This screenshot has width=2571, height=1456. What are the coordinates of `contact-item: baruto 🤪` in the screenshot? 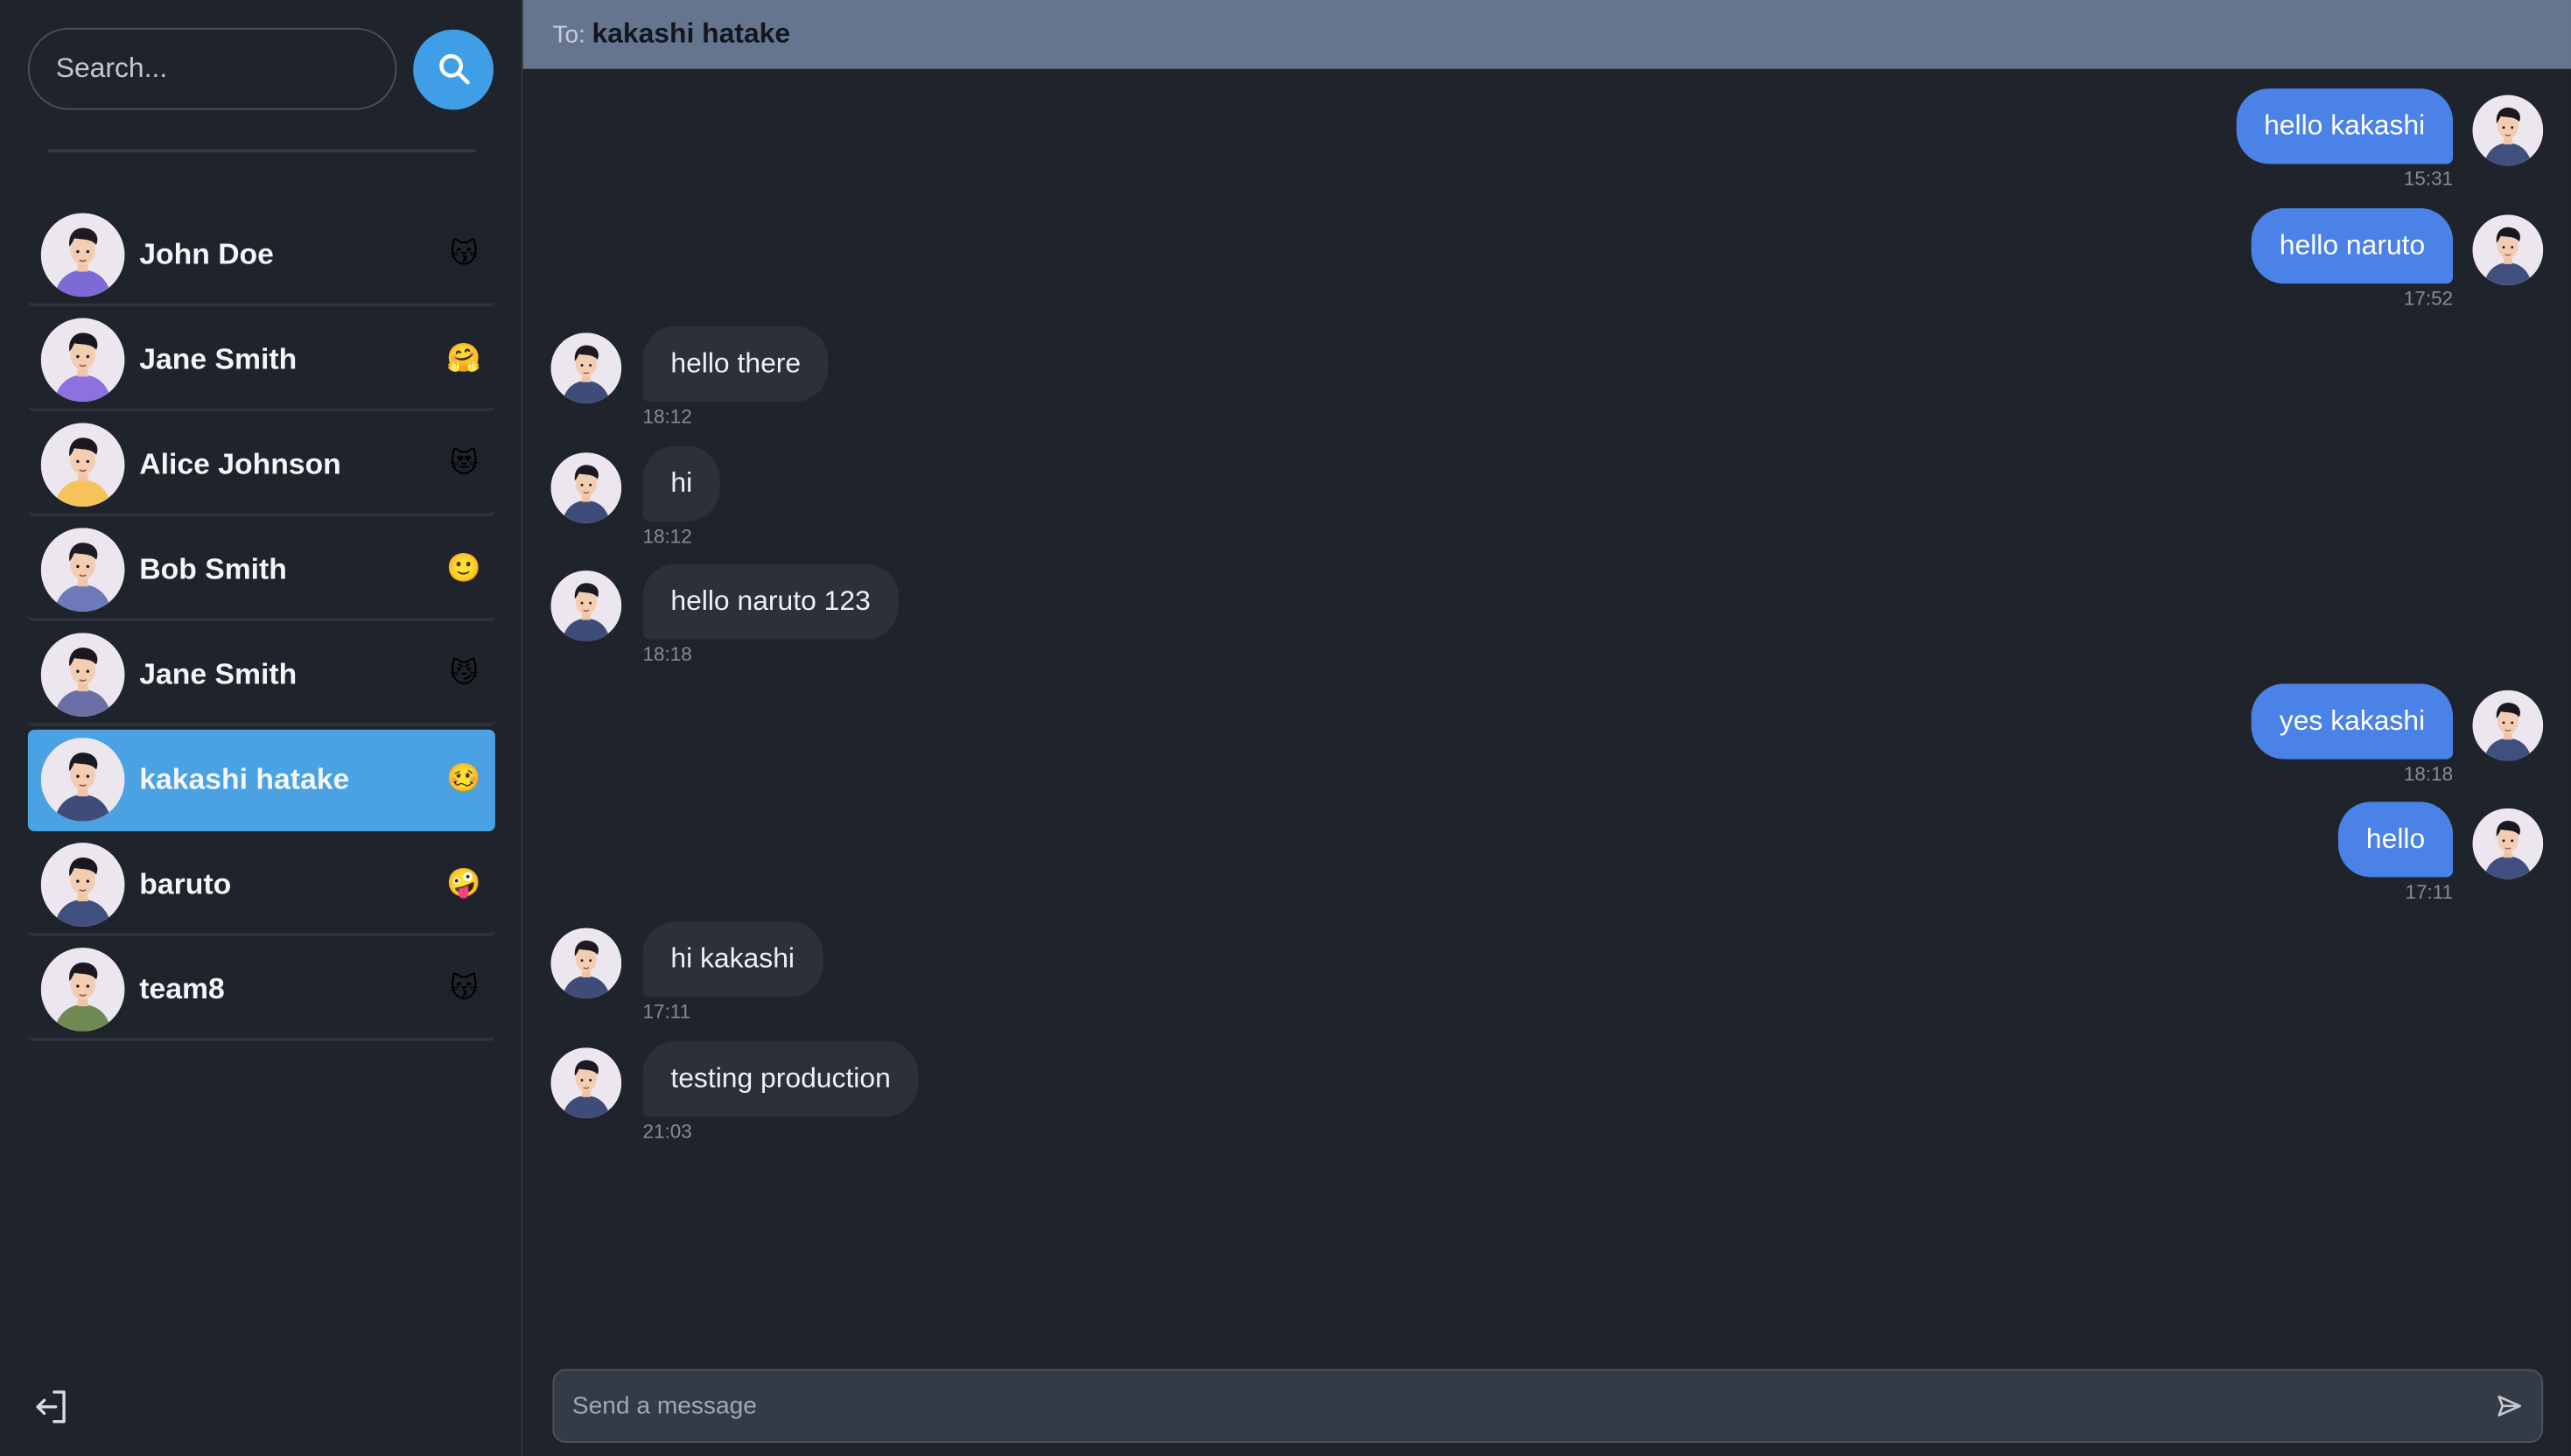 It's located at (261, 885).